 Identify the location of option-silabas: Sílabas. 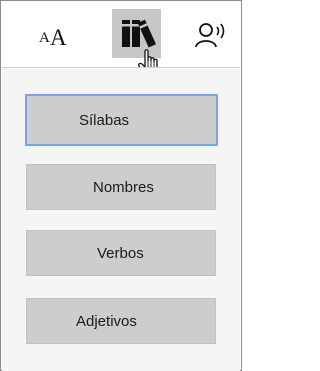
(121, 120).